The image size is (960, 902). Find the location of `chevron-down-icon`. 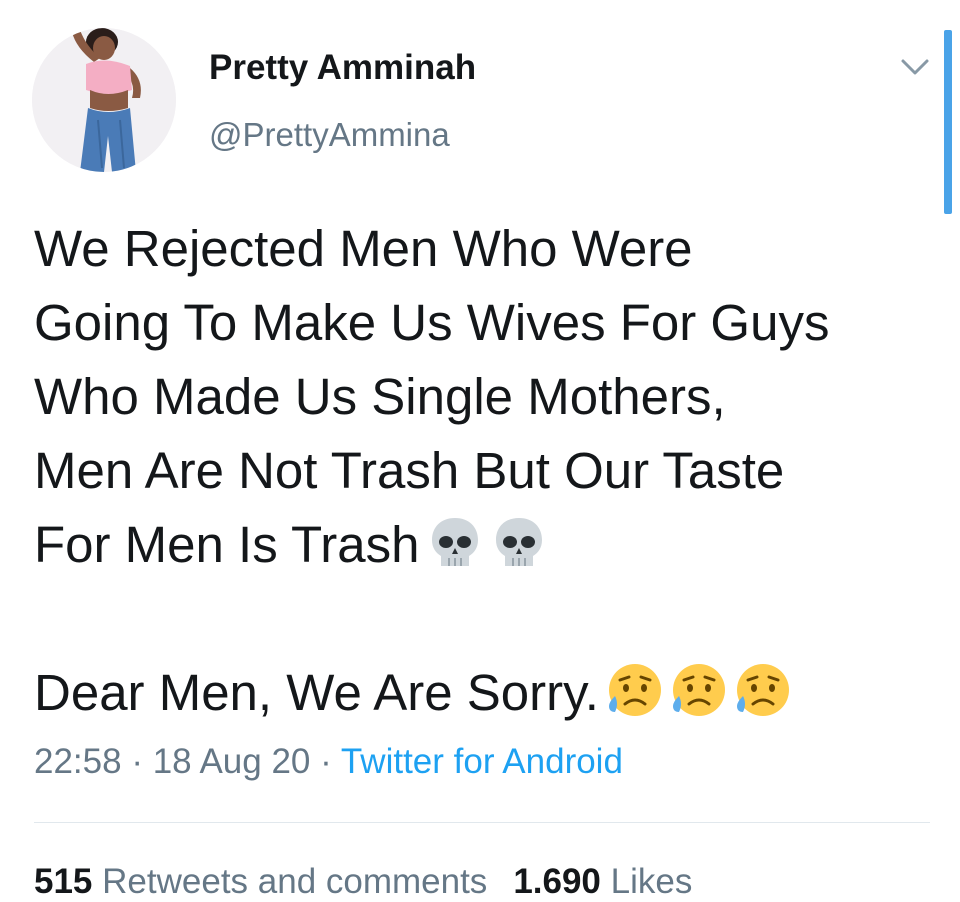

chevron-down-icon is located at coordinates (915, 67).